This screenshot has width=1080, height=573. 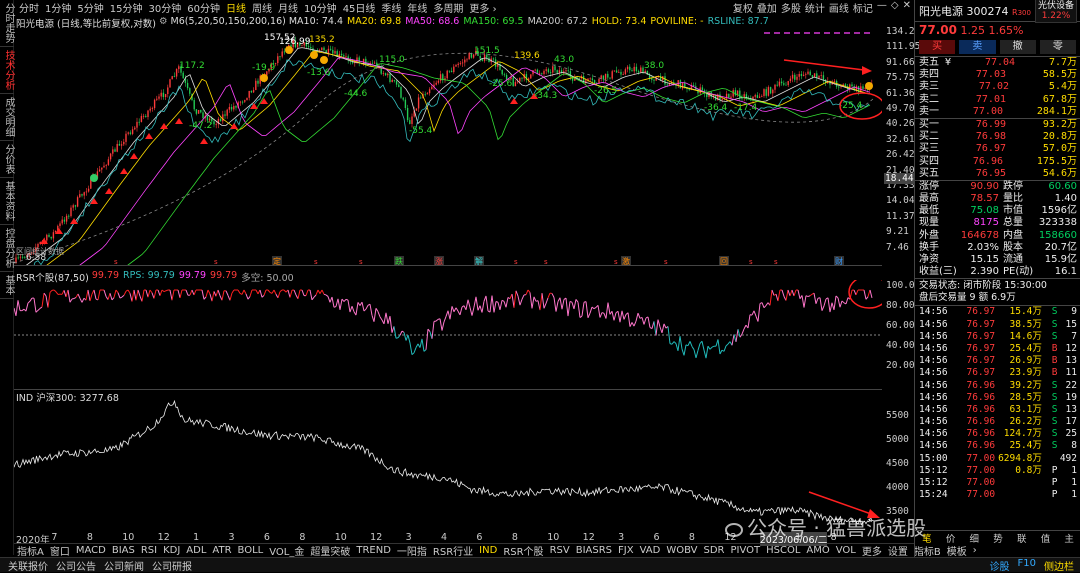 I want to click on indicator-tab-19: VAD, so click(x=650, y=550).